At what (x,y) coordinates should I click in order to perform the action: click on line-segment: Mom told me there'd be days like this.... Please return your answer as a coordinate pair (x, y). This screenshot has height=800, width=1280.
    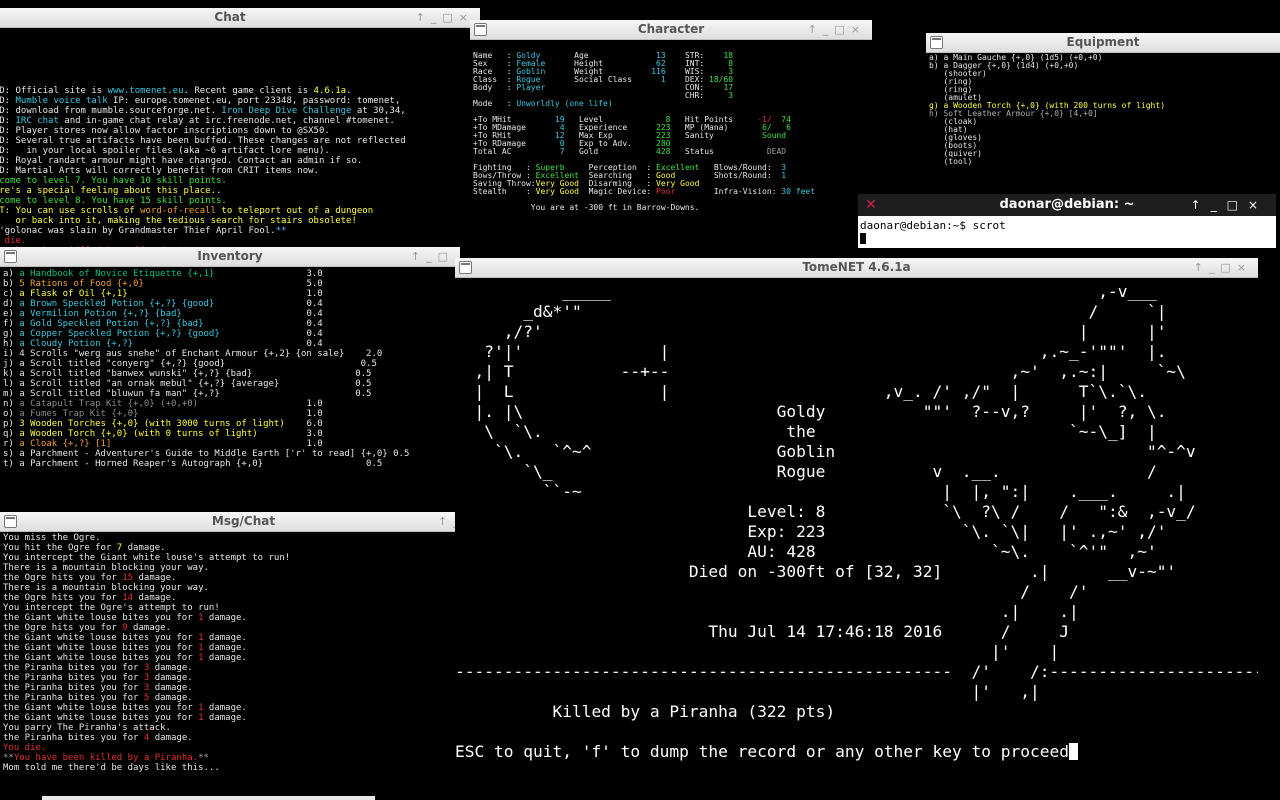
    Looking at the image, I should click on (111, 768).